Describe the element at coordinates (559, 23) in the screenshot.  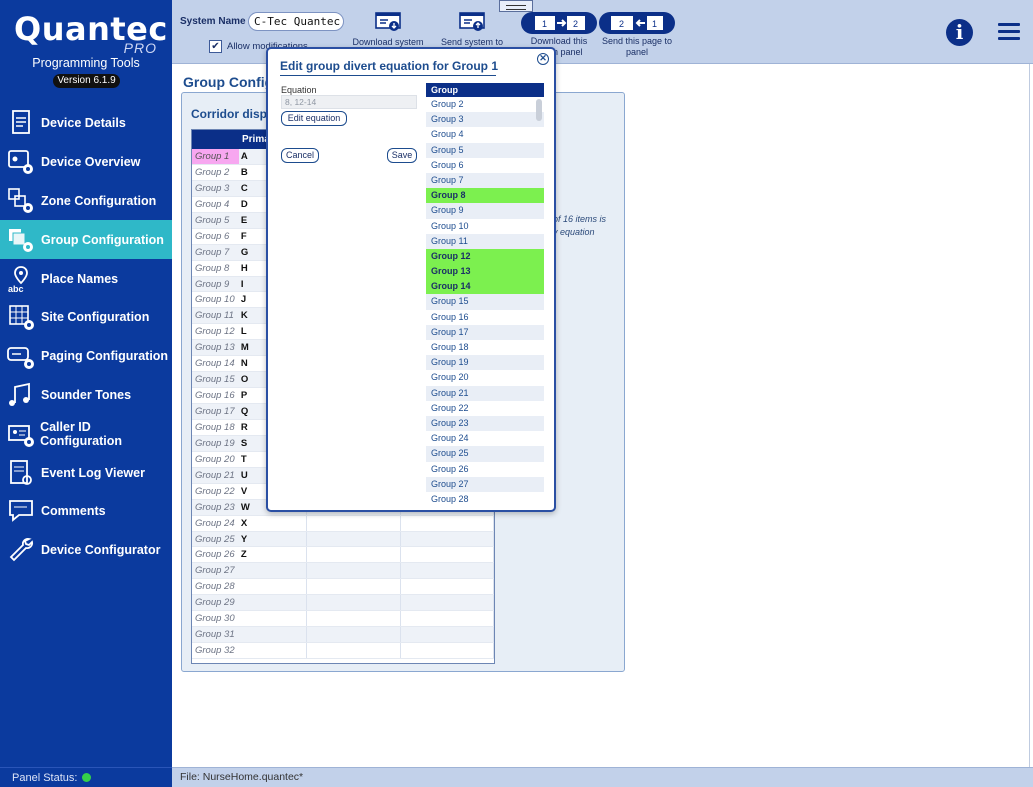
I see `download-page-pill: 1 2` at that location.